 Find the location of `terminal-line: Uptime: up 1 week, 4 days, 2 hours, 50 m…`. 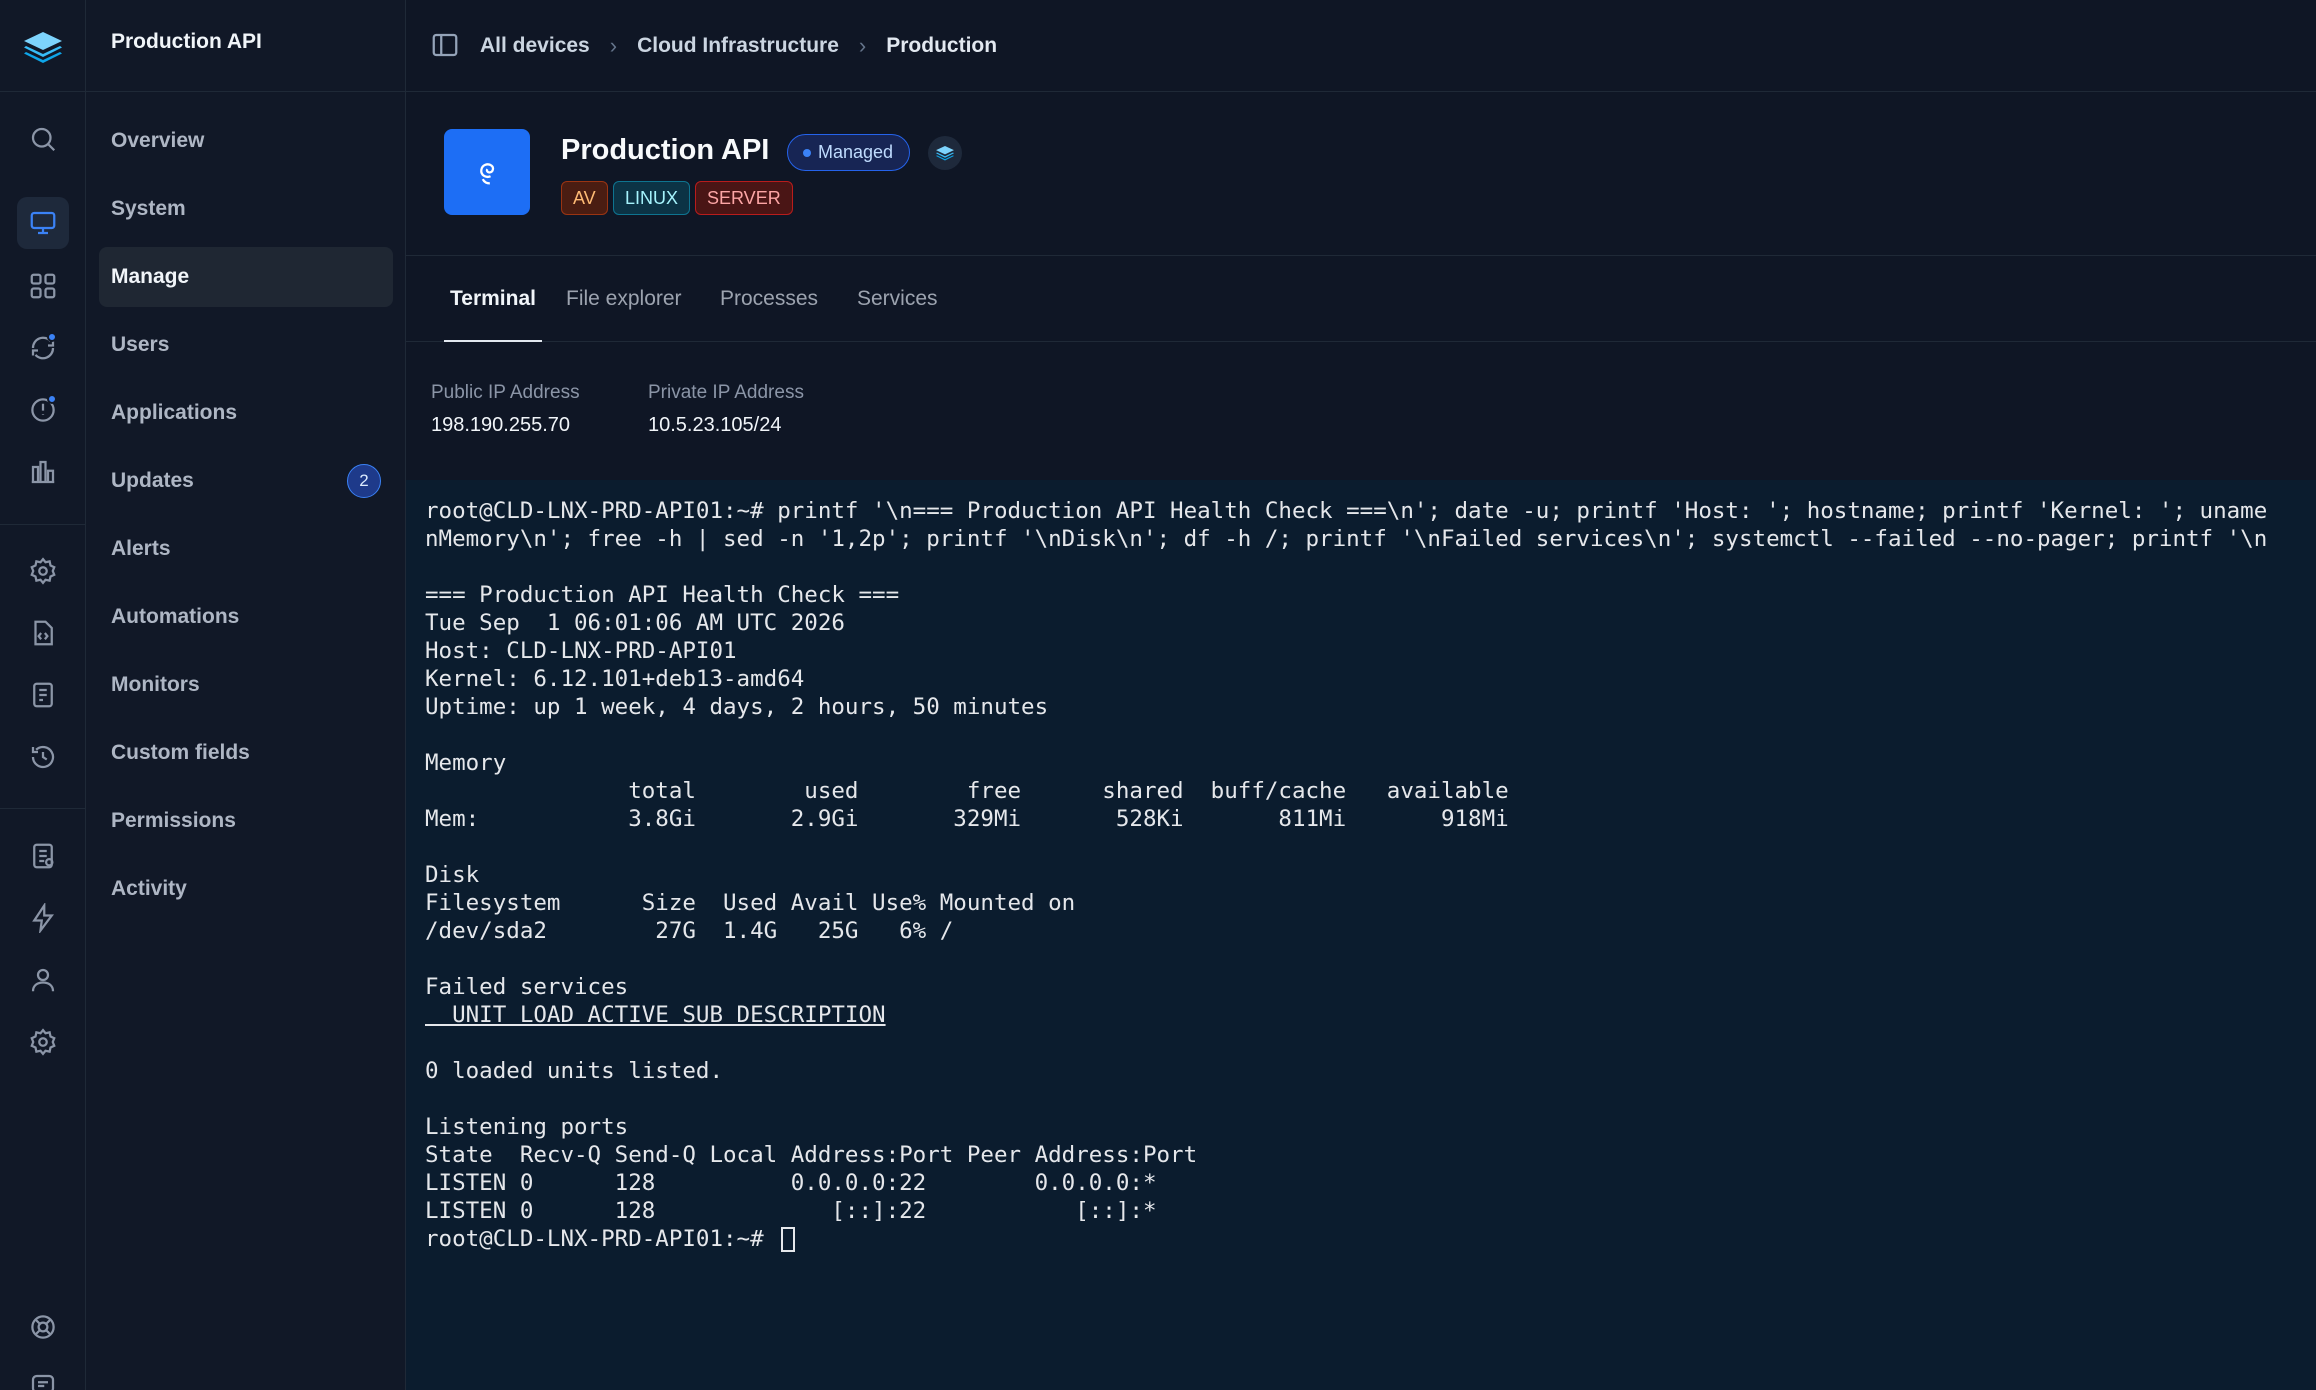

terminal-line: Uptime: up 1 week, 4 days, 2 hours, 50 m… is located at coordinates (737, 707).